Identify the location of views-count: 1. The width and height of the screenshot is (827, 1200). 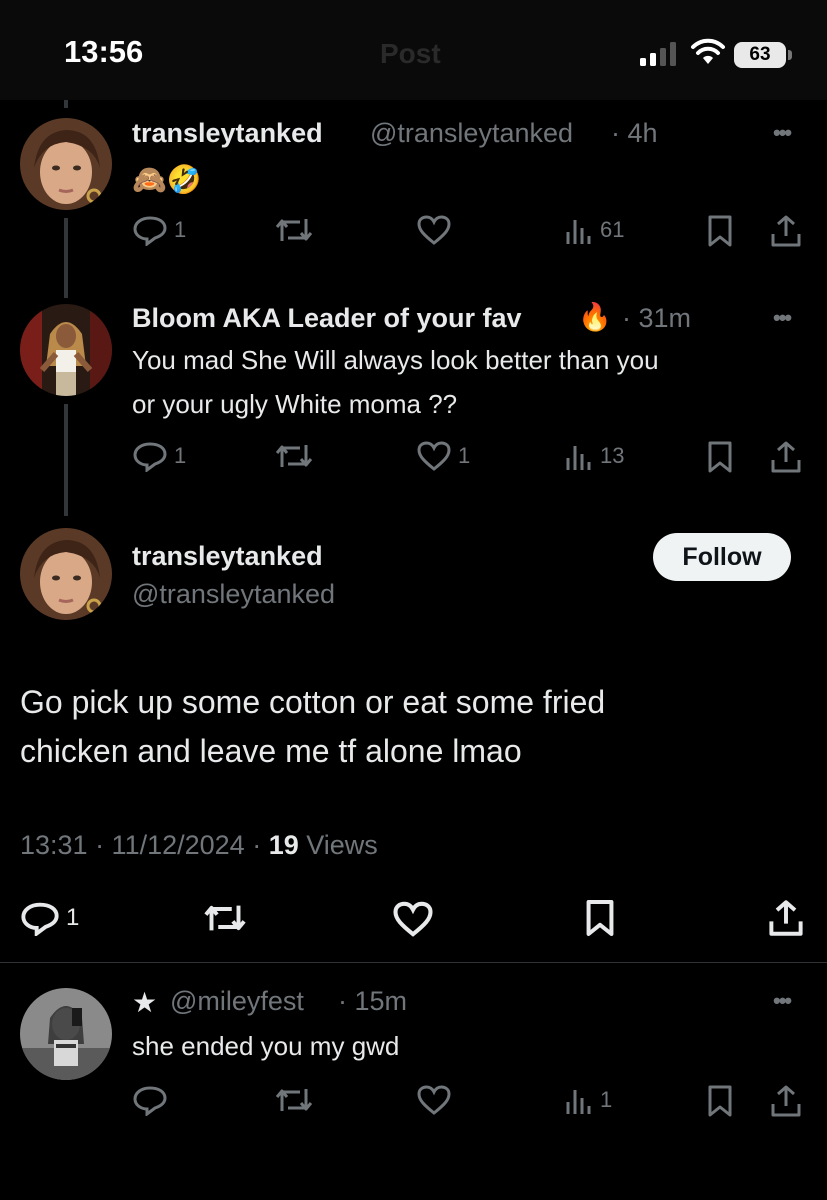
(606, 1099).